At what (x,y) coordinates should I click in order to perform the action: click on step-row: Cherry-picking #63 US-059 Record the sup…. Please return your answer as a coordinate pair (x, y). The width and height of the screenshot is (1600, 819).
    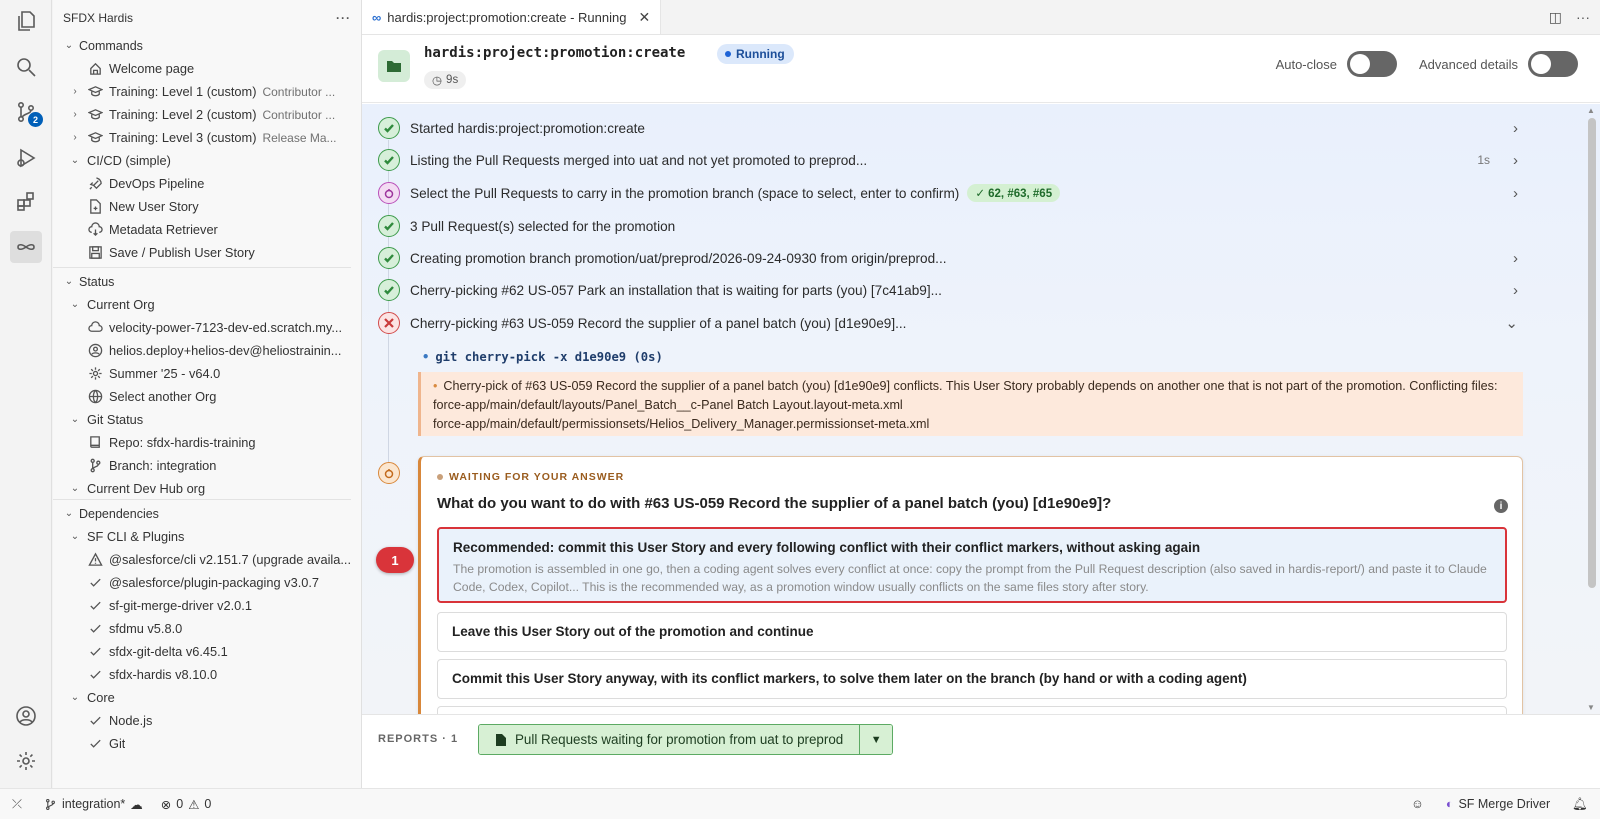
    Looking at the image, I should click on (953, 323).